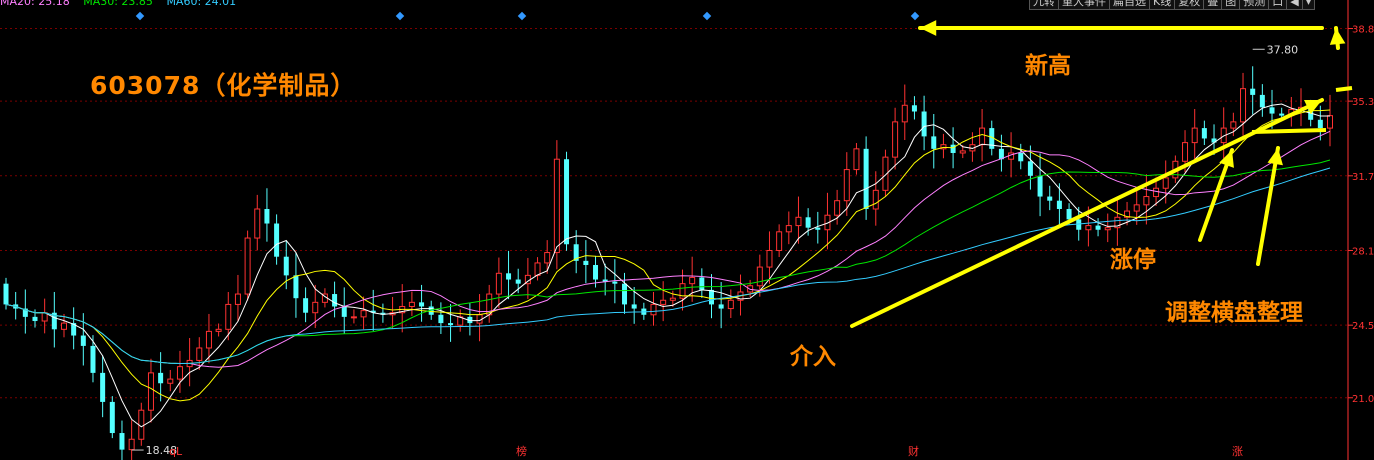  What do you see at coordinates (1254, 5) in the screenshot?
I see `toolbar-button-7: 预测` at bounding box center [1254, 5].